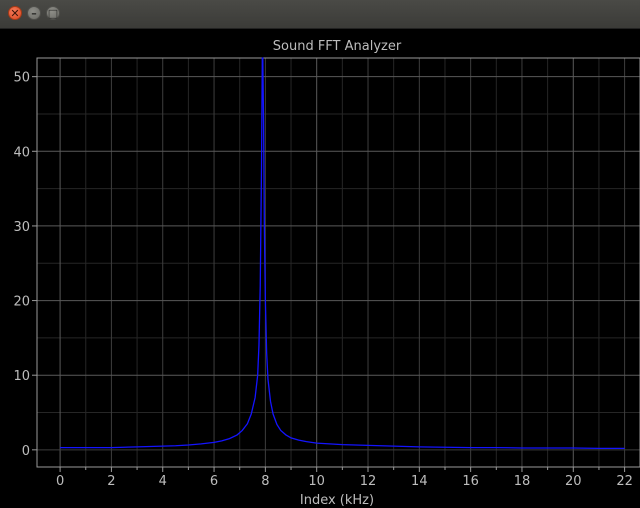 This screenshot has height=508, width=640. What do you see at coordinates (163, 481) in the screenshot?
I see `x-tick-label: 4` at bounding box center [163, 481].